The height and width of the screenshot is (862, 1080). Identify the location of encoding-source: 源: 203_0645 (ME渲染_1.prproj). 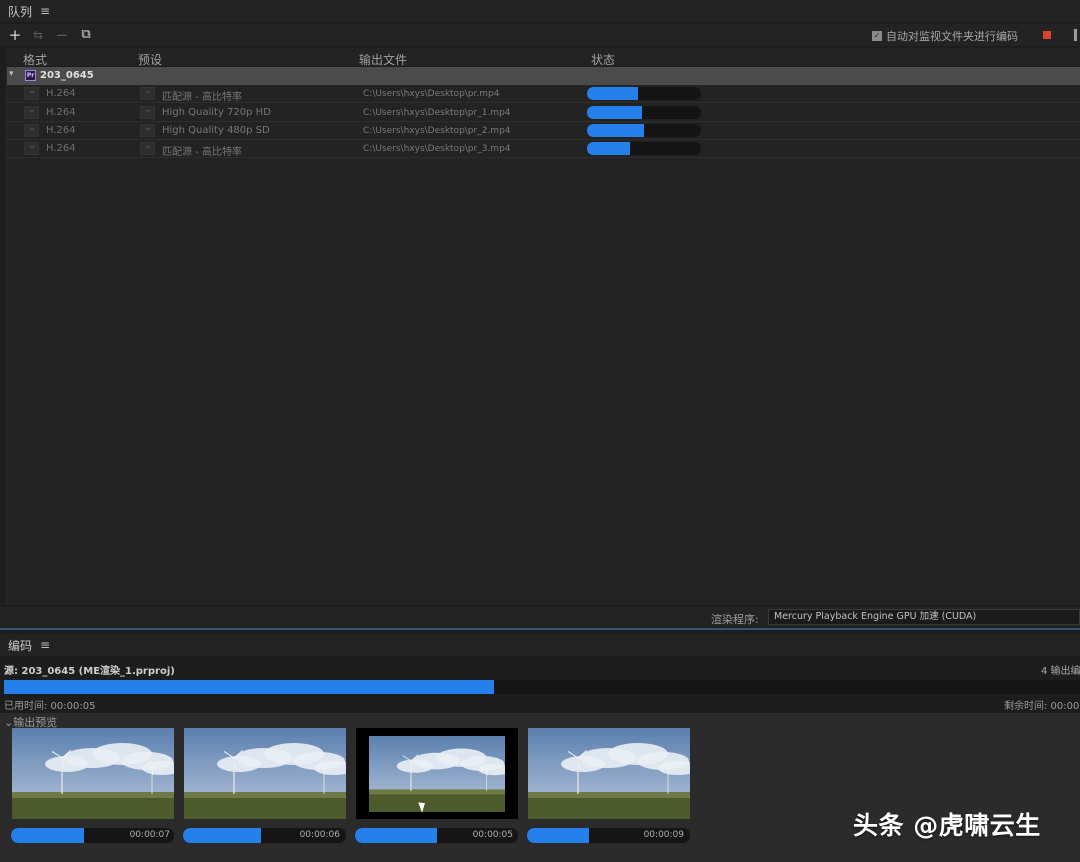
(89, 671).